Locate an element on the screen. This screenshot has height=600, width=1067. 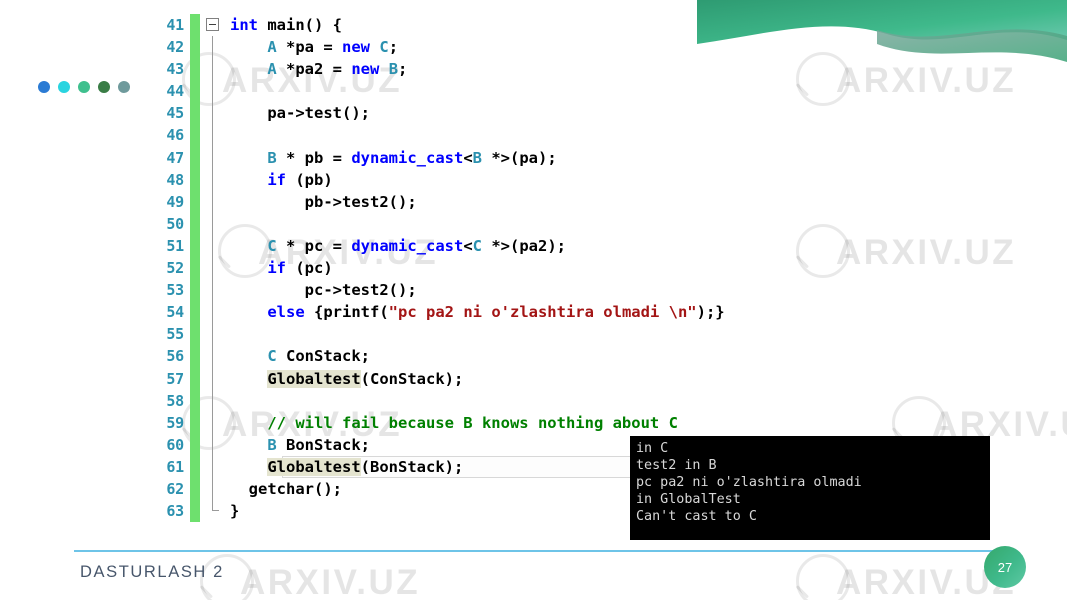
code-line: 42 A *pa = new C; is located at coordinates (568, 47).